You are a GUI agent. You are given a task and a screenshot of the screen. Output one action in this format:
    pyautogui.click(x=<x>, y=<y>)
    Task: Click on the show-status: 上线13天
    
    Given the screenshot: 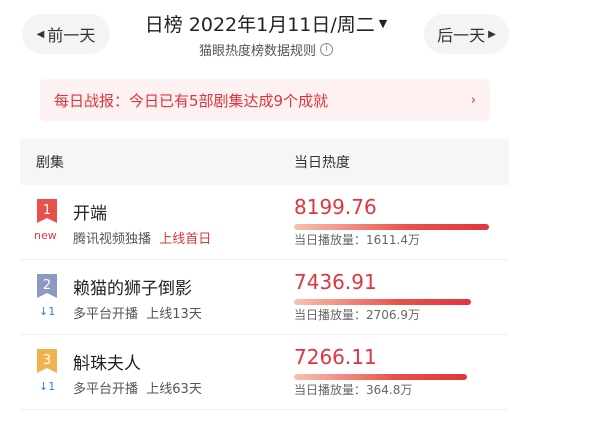 What is the action you would take?
    pyautogui.click(x=174, y=314)
    